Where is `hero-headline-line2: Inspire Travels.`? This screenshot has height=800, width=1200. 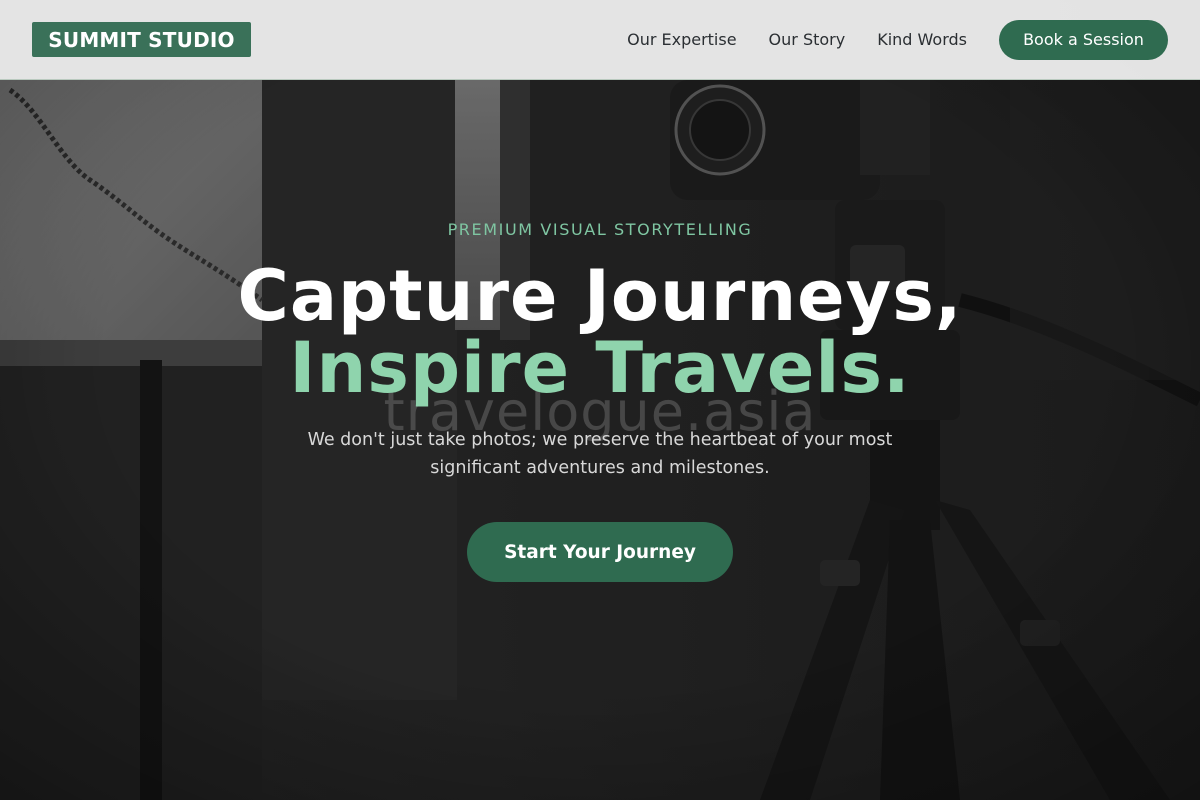
hero-headline-line2: Inspire Travels. is located at coordinates (600, 368).